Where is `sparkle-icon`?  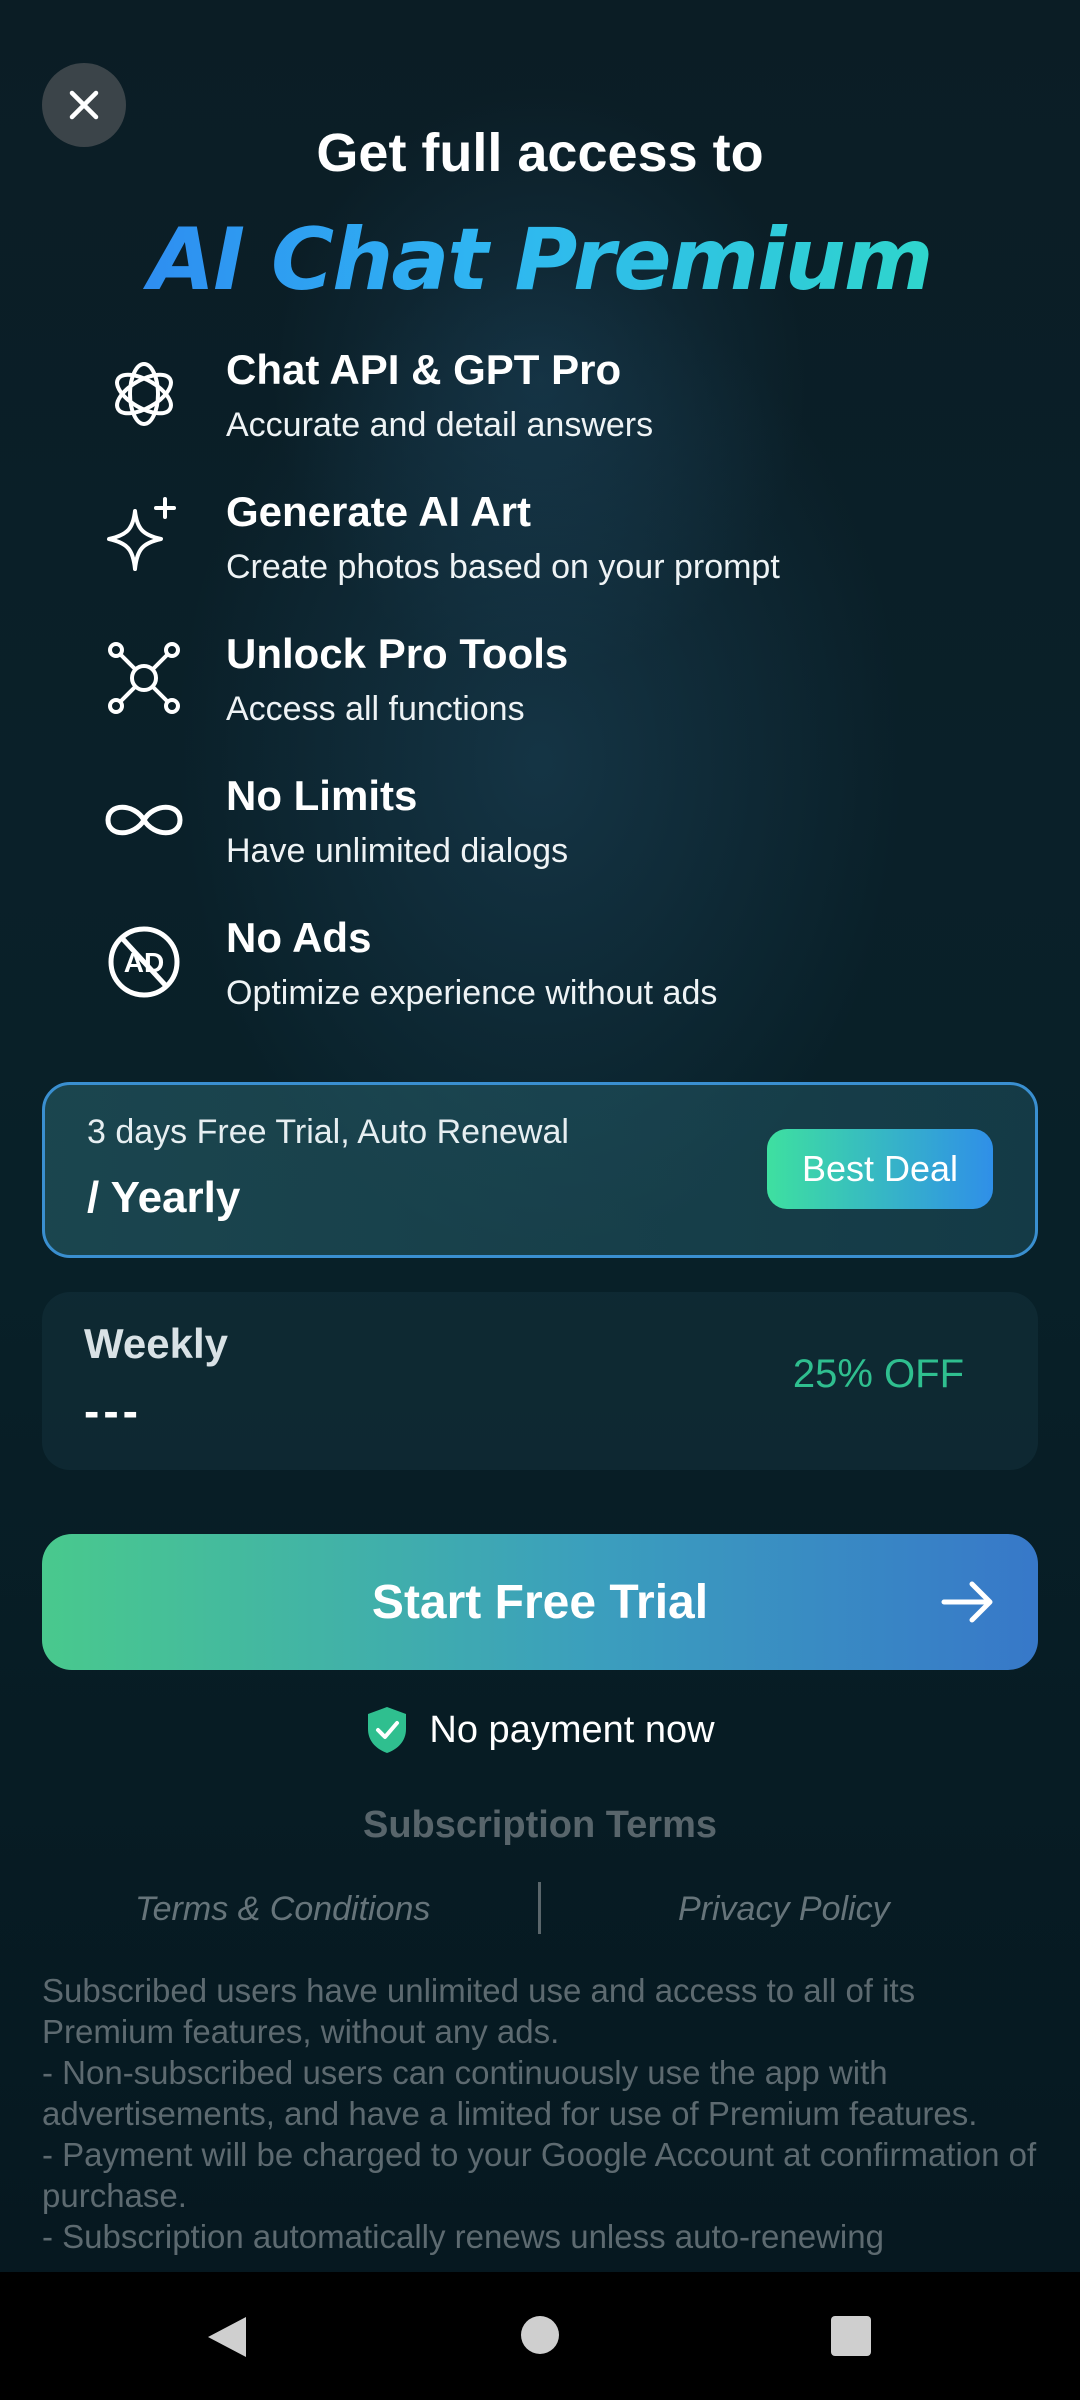 sparkle-icon is located at coordinates (144, 536).